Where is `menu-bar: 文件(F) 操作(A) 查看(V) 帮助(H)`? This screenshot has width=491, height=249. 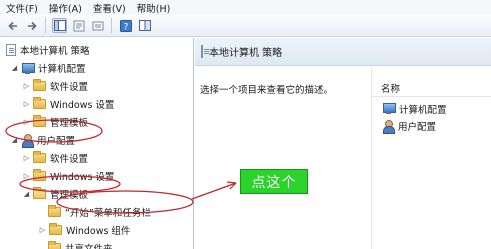
menu-bar: 文件(F) 操作(A) 查看(V) 帮助(H) is located at coordinates (245, 7).